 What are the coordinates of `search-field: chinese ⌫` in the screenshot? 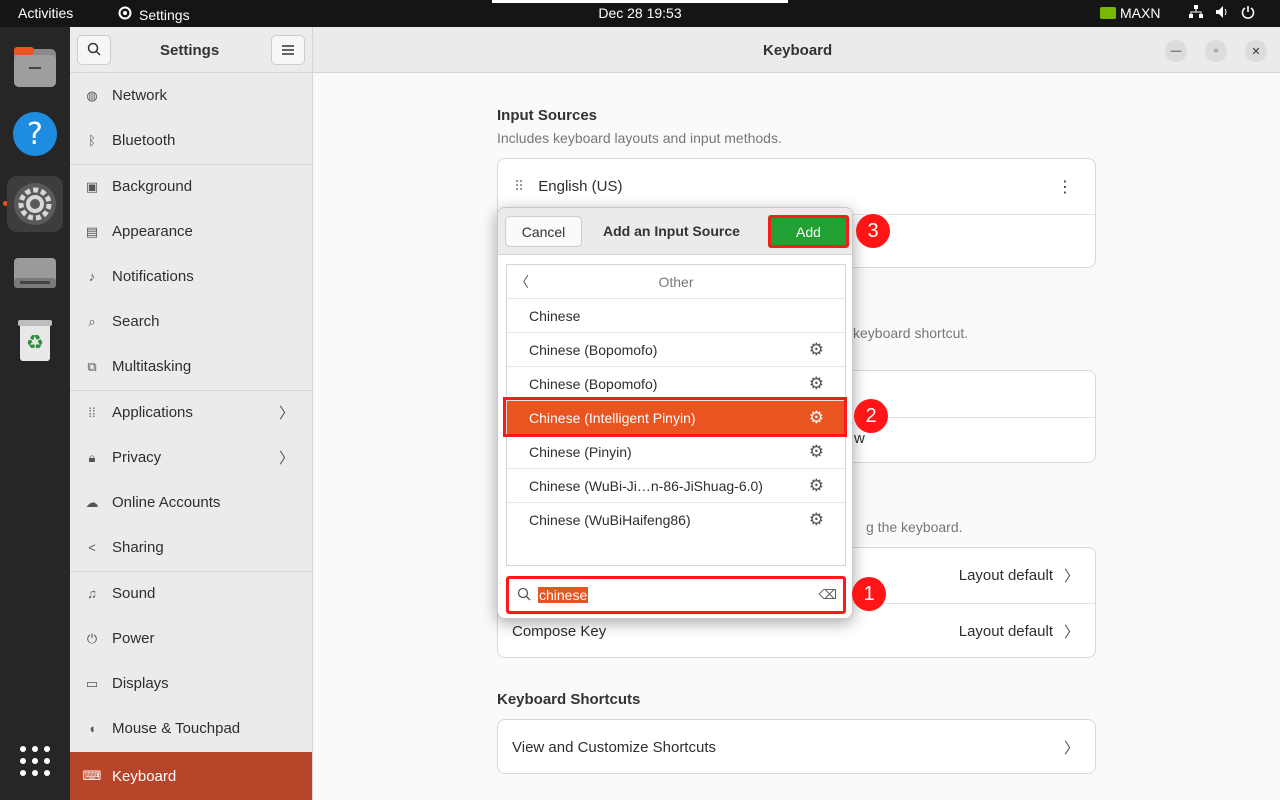 It's located at (676, 595).